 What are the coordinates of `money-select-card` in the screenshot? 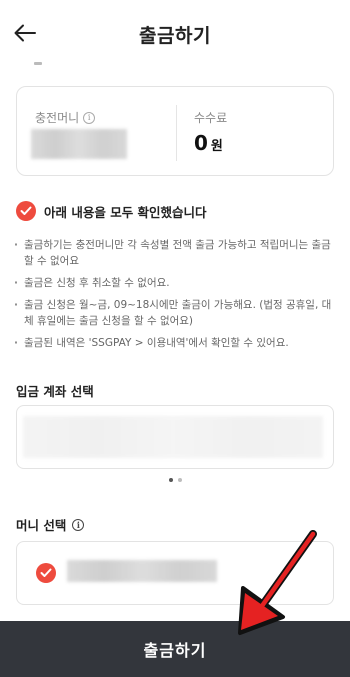 It's located at (175, 573).